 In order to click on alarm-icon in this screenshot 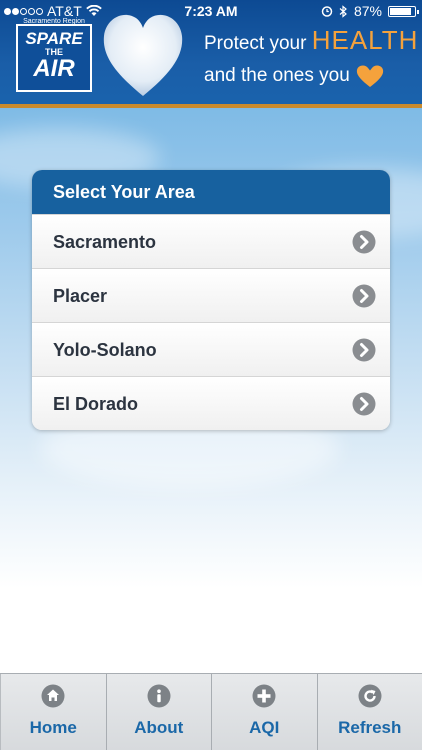, I will do `click(327, 11)`.